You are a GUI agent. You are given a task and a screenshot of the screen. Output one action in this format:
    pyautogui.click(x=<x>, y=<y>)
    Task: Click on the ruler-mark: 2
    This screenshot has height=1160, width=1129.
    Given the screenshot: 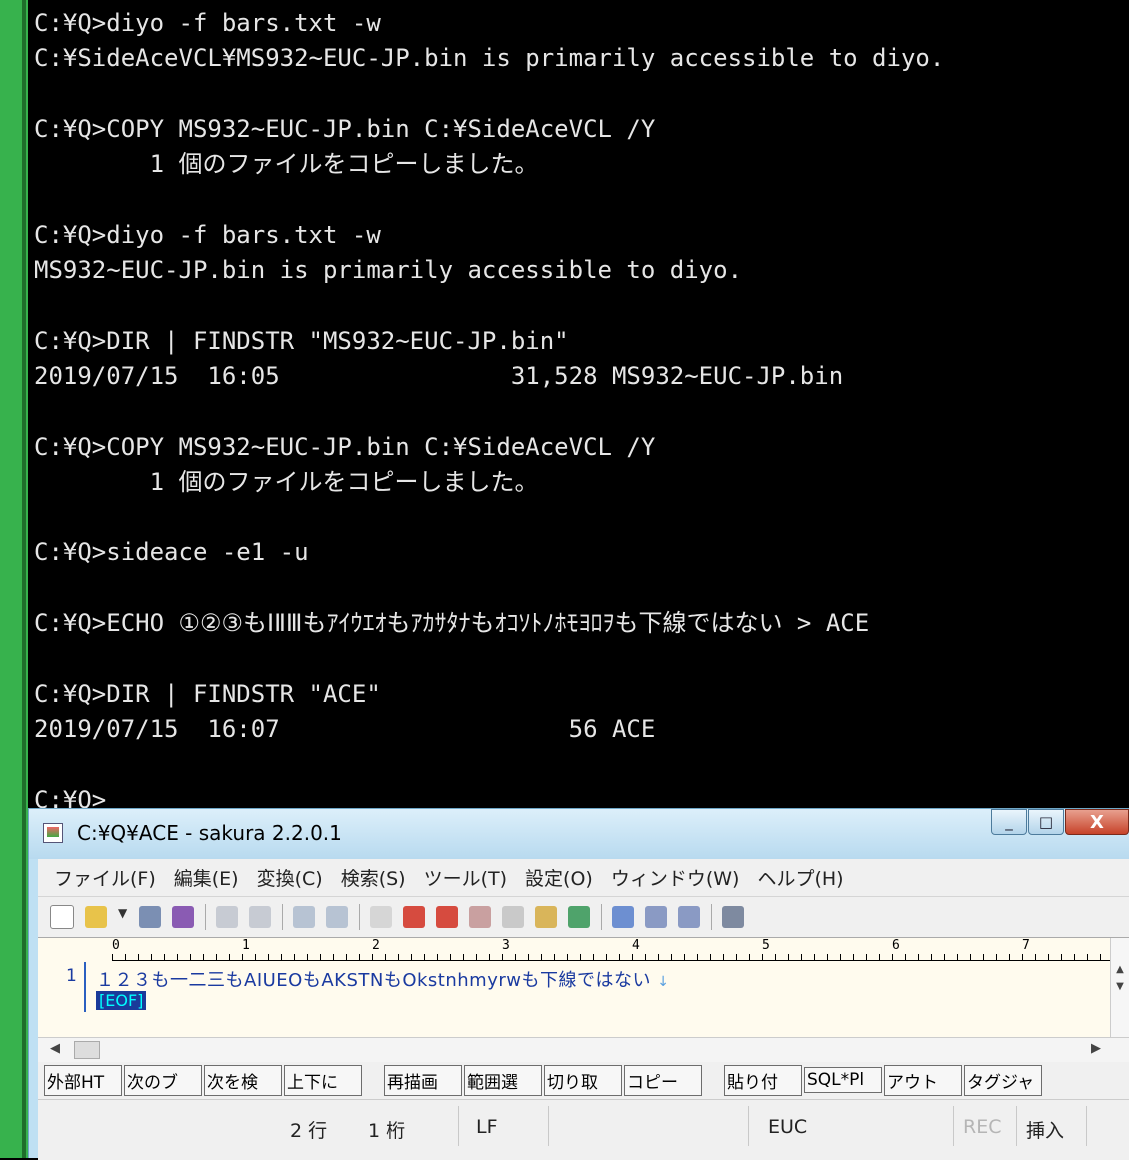 What is the action you would take?
    pyautogui.click(x=376, y=945)
    